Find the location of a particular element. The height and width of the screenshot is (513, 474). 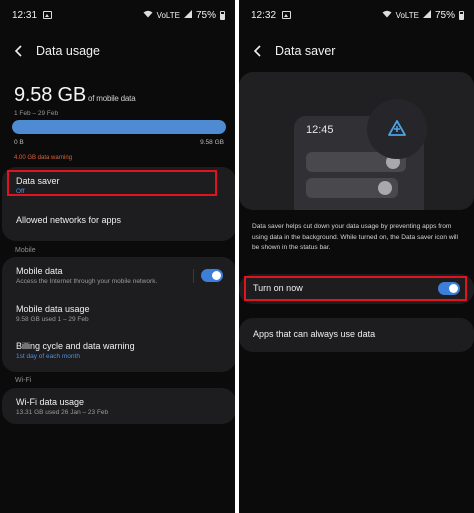

unrestricted-apps-item: Apps that can always use data is located at coordinates (356, 334).